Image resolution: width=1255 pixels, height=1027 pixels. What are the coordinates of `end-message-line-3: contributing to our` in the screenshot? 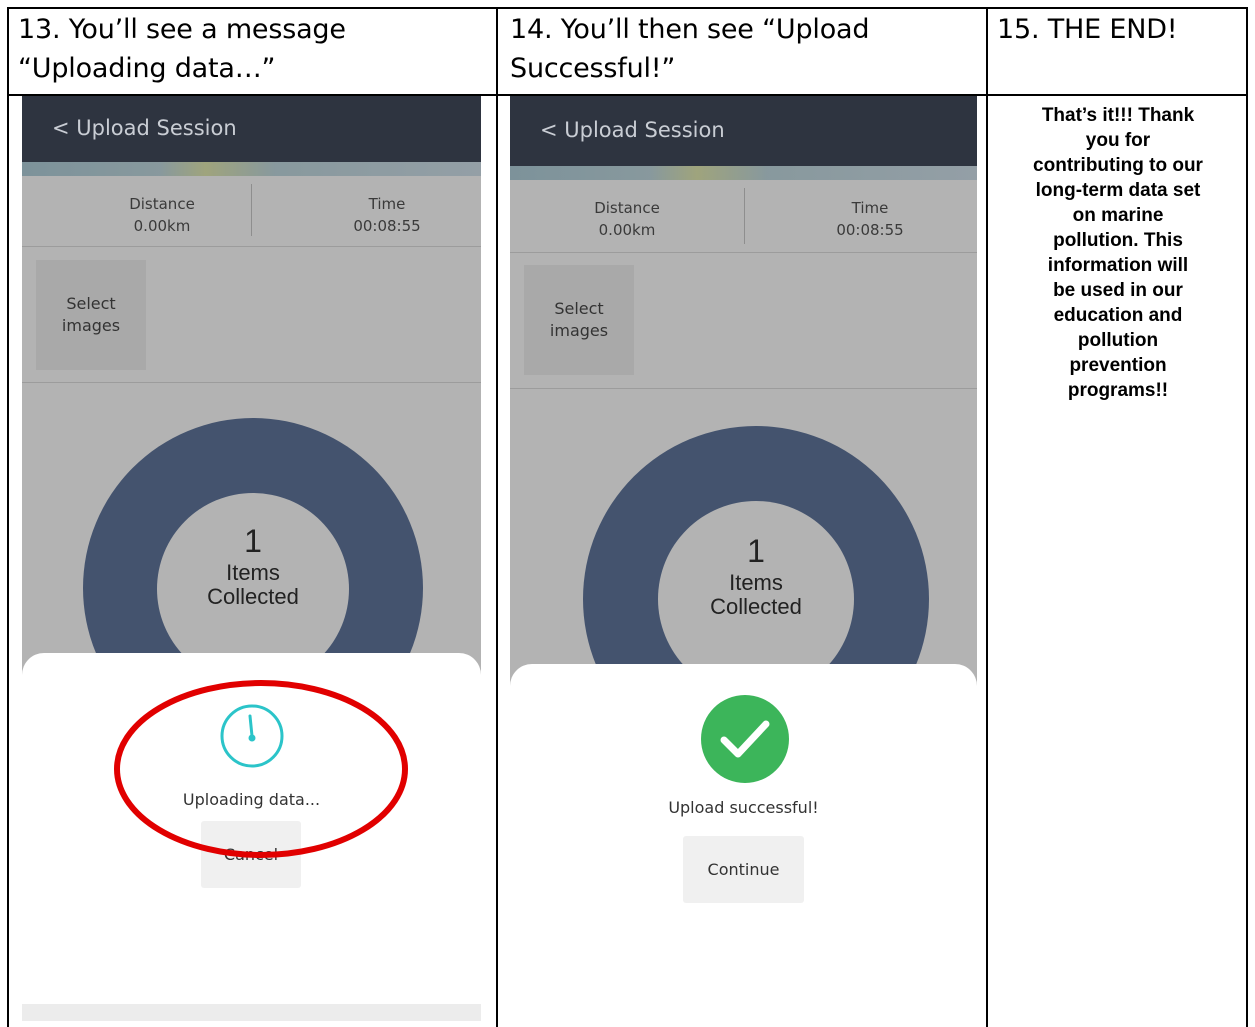 It's located at (1118, 165).